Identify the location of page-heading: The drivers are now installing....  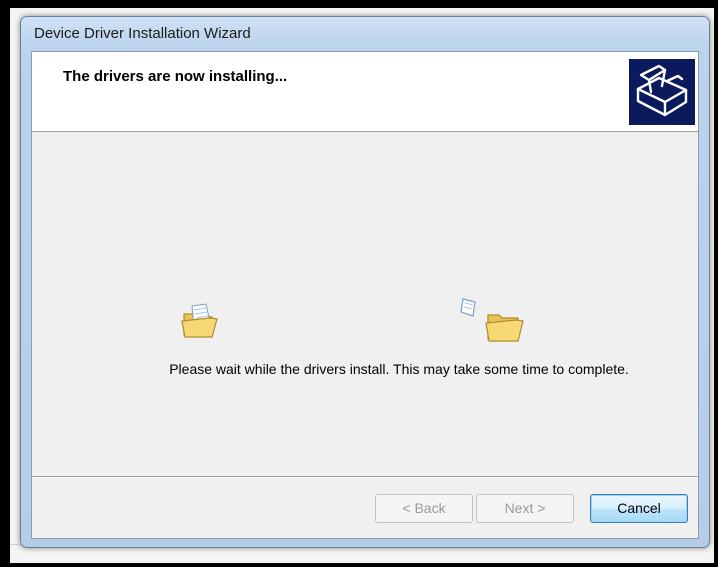
(175, 76).